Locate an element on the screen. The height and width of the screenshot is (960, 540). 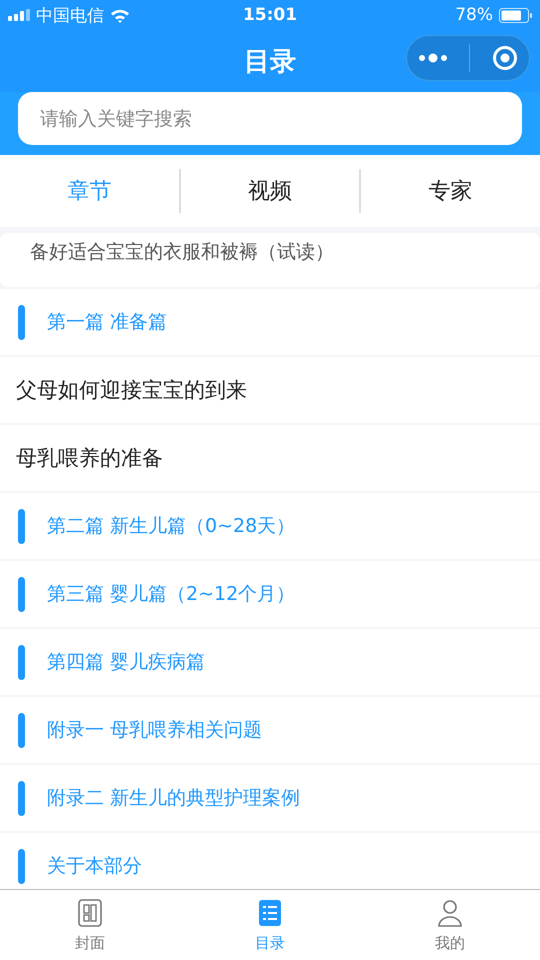
part-title: 第二篇 新生儿篇（0~28天） is located at coordinates (171, 526).